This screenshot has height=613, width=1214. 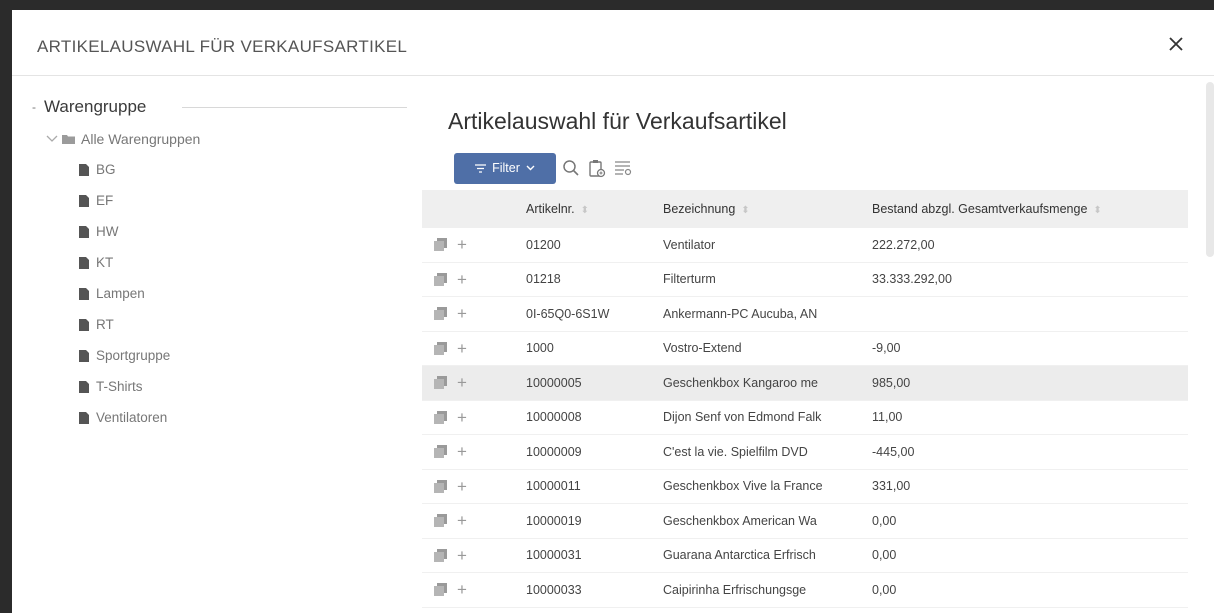 What do you see at coordinates (735, 589) in the screenshot?
I see `cell-bezeichnung: Caipirinha Erfrischungsge` at bounding box center [735, 589].